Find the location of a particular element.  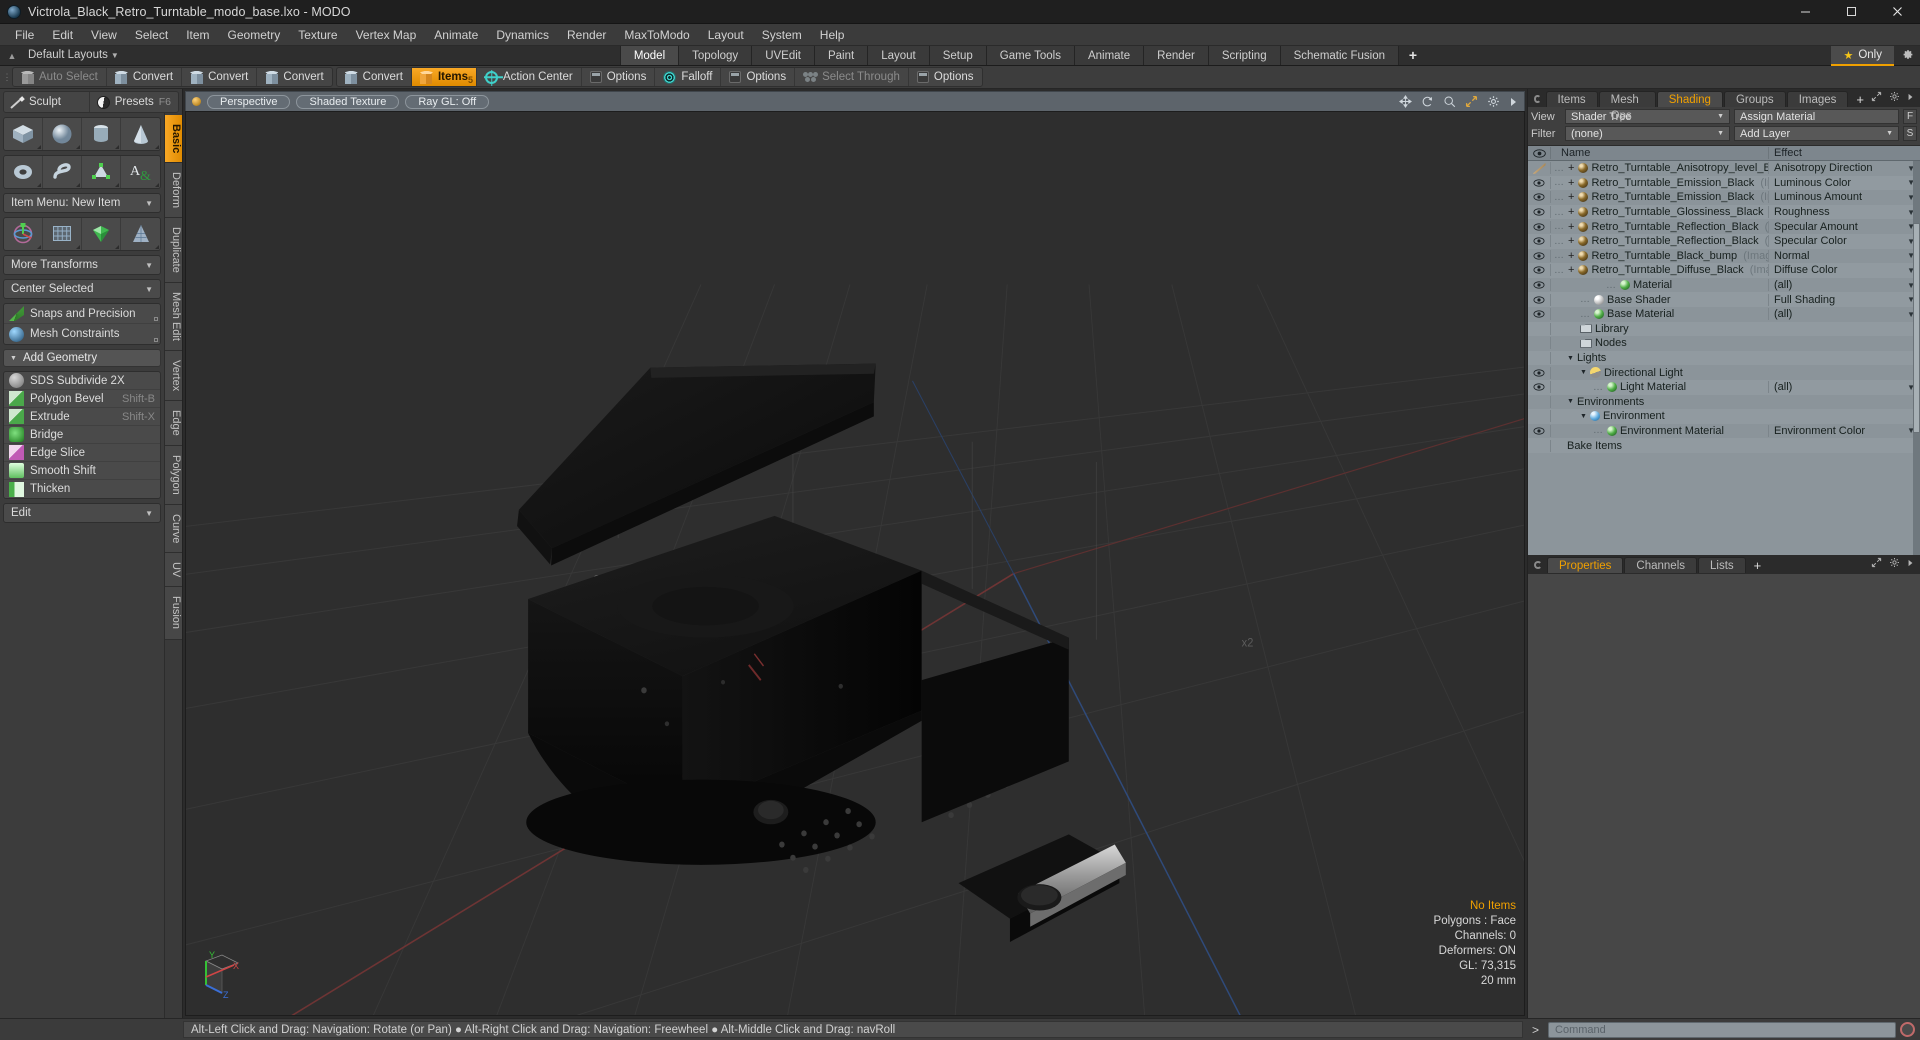

menu-file: File is located at coordinates (24, 35).